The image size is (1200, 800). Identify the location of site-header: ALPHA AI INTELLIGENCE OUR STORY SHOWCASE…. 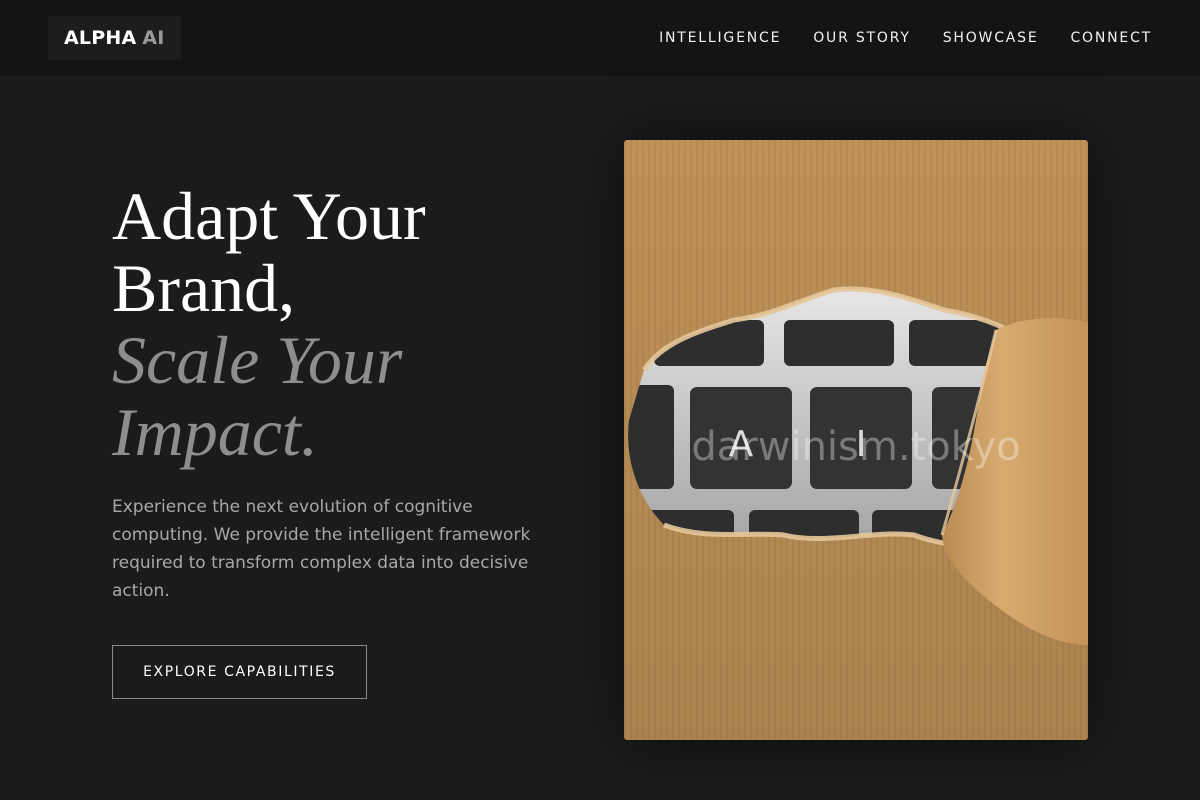
(600, 38).